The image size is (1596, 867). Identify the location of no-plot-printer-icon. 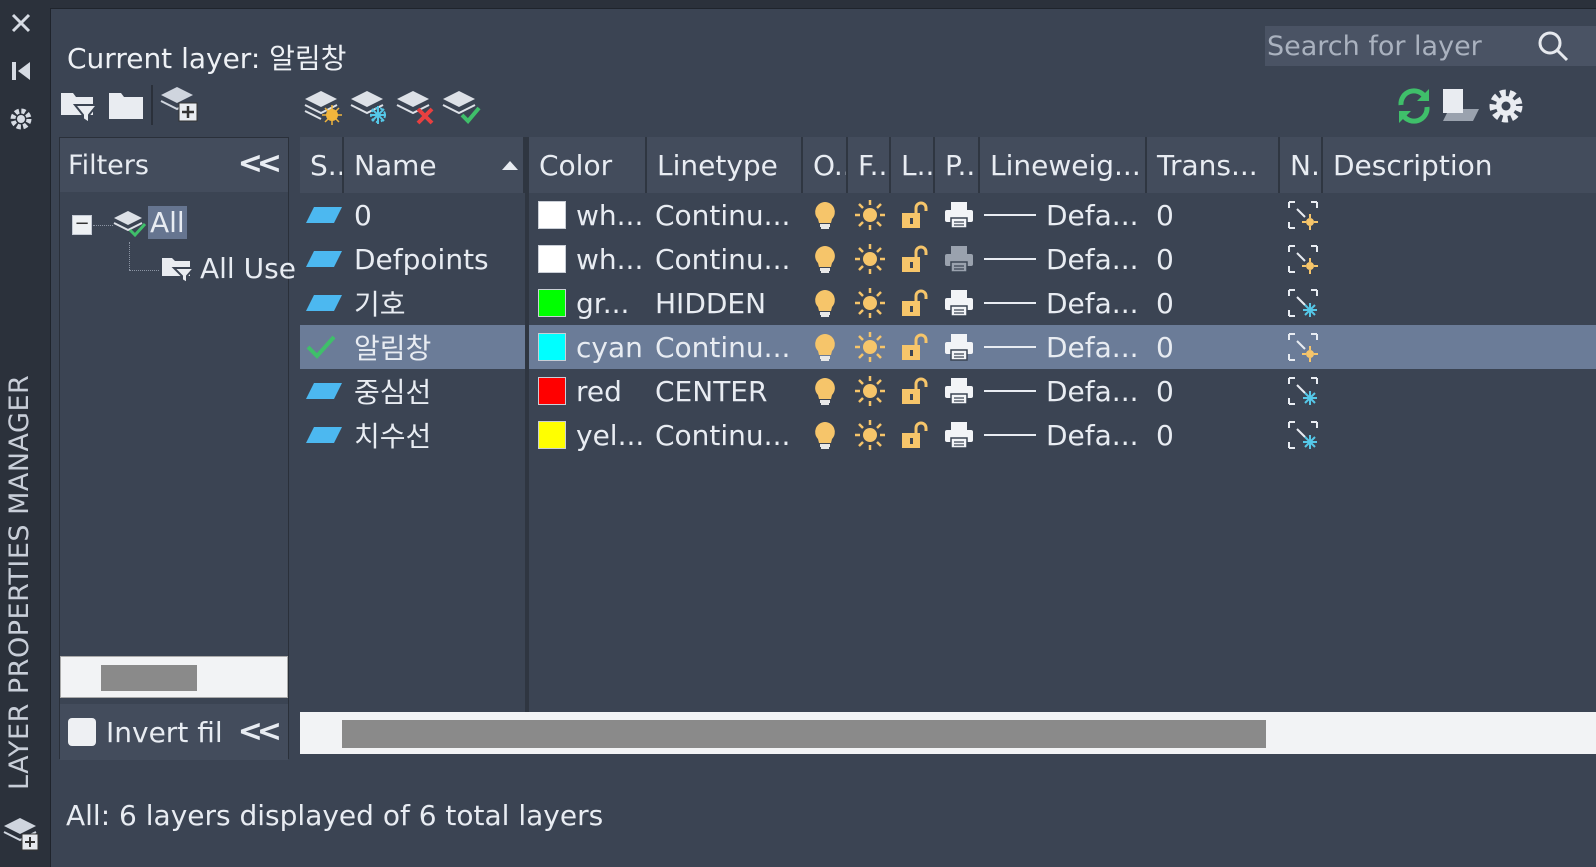
(960, 259).